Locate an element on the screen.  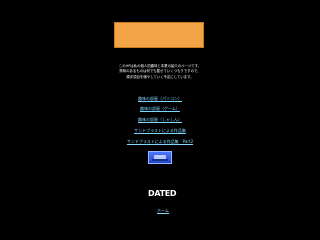
sandblast-thumbnail-image is located at coordinates (160, 157).